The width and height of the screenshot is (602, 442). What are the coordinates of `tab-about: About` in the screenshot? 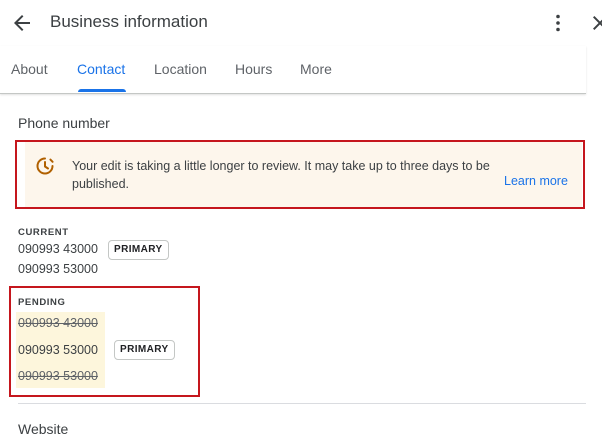 It's located at (29, 69).